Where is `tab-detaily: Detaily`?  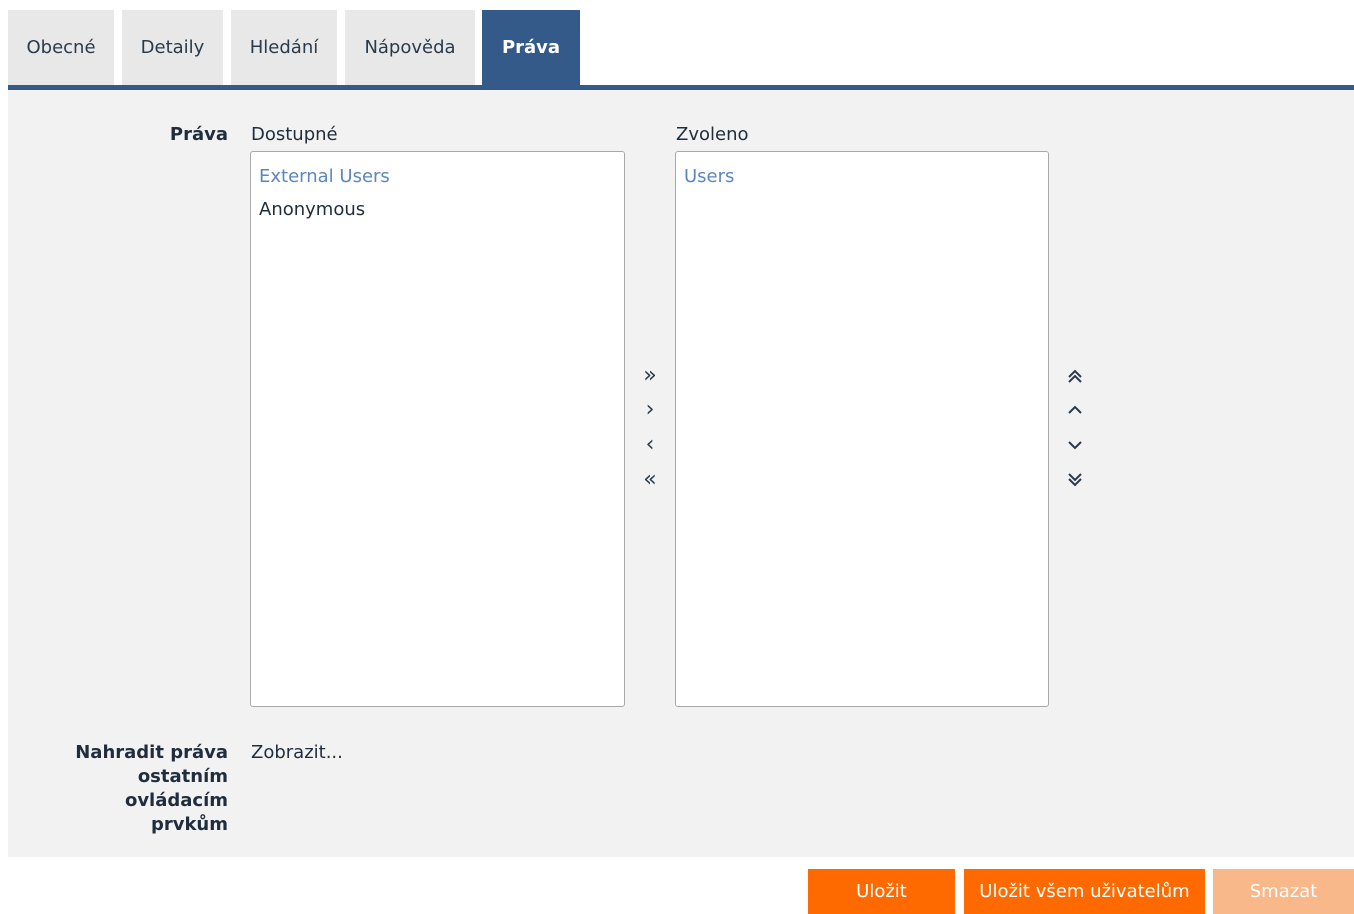
tab-detaily: Detaily is located at coordinates (172, 47).